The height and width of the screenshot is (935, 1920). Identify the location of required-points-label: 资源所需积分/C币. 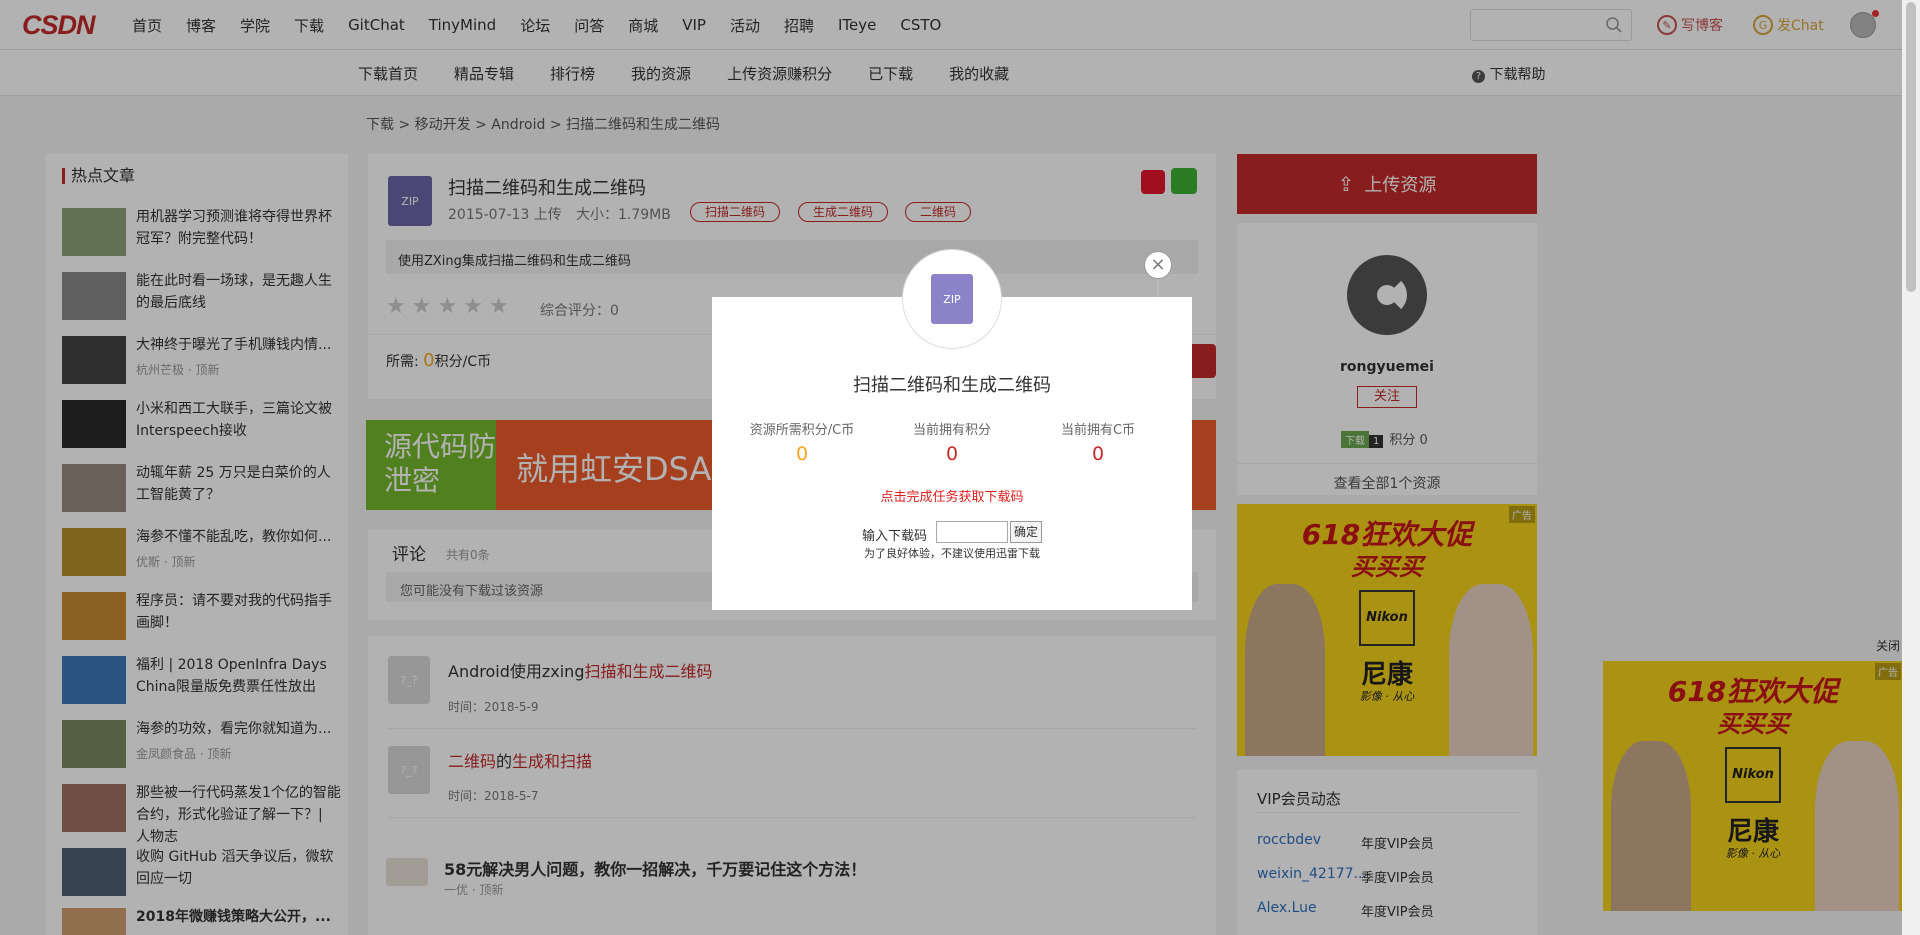
(802, 430).